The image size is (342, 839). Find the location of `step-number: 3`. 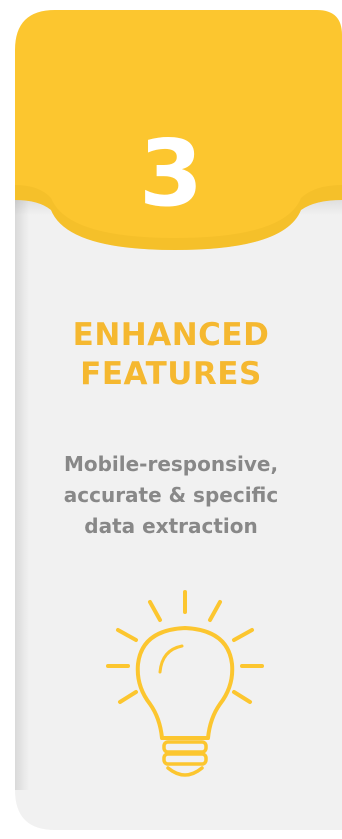

step-number: 3 is located at coordinates (170, 173).